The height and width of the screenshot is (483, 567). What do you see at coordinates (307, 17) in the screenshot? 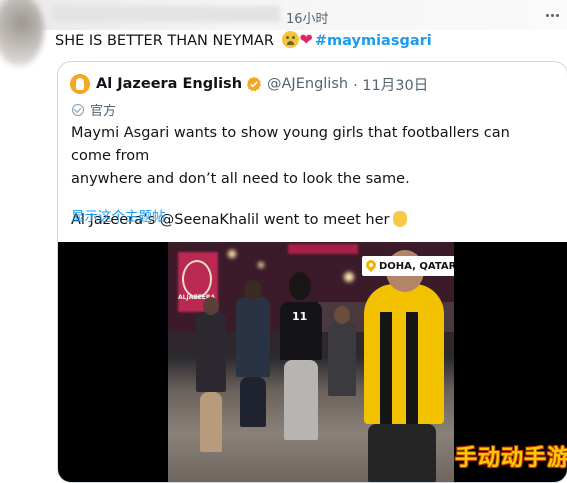
I see `tweet-timestamp: 16小时` at bounding box center [307, 17].